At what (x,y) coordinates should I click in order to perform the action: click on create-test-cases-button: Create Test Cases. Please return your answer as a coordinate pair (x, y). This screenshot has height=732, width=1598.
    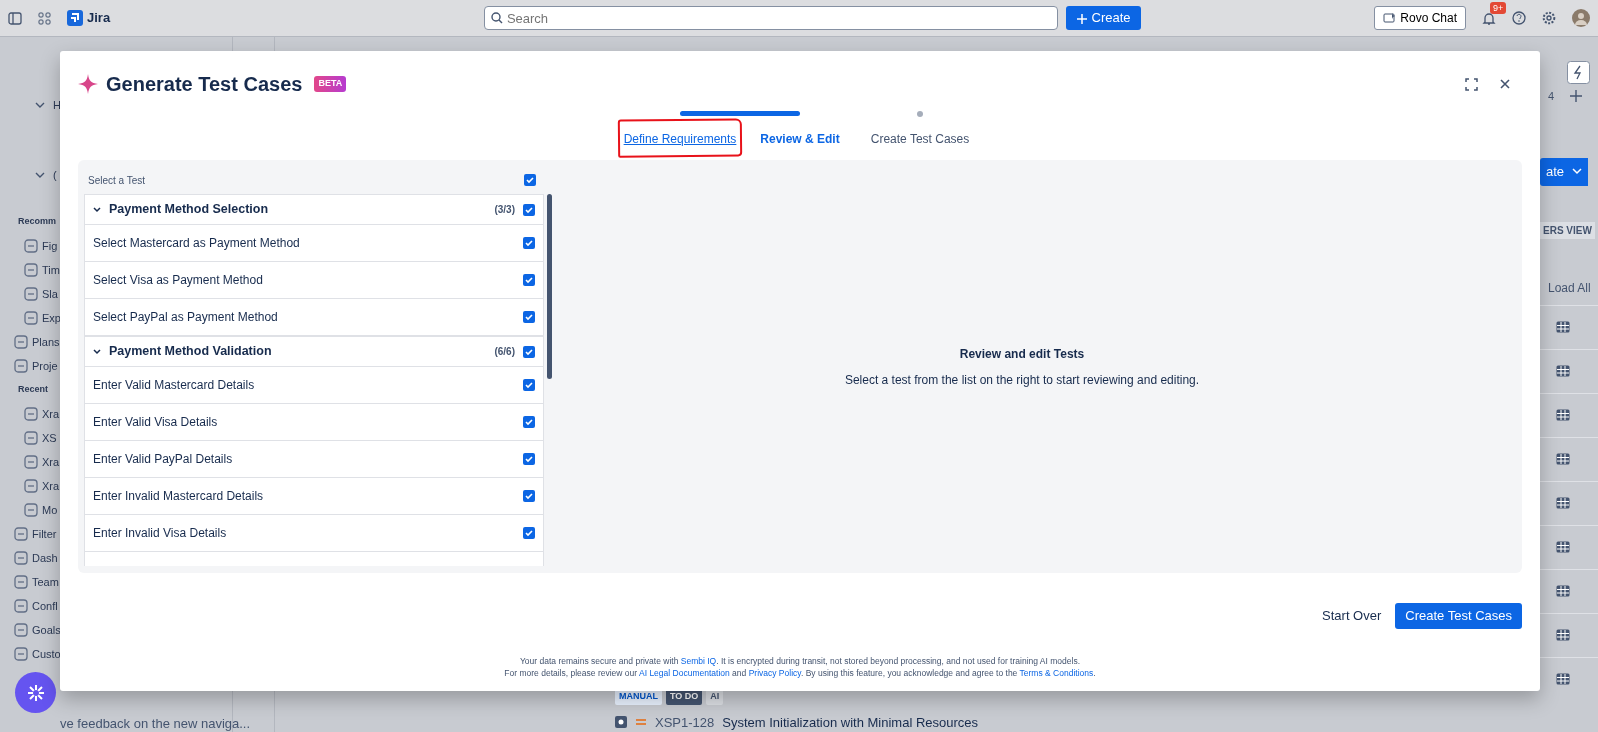
    Looking at the image, I should click on (1458, 616).